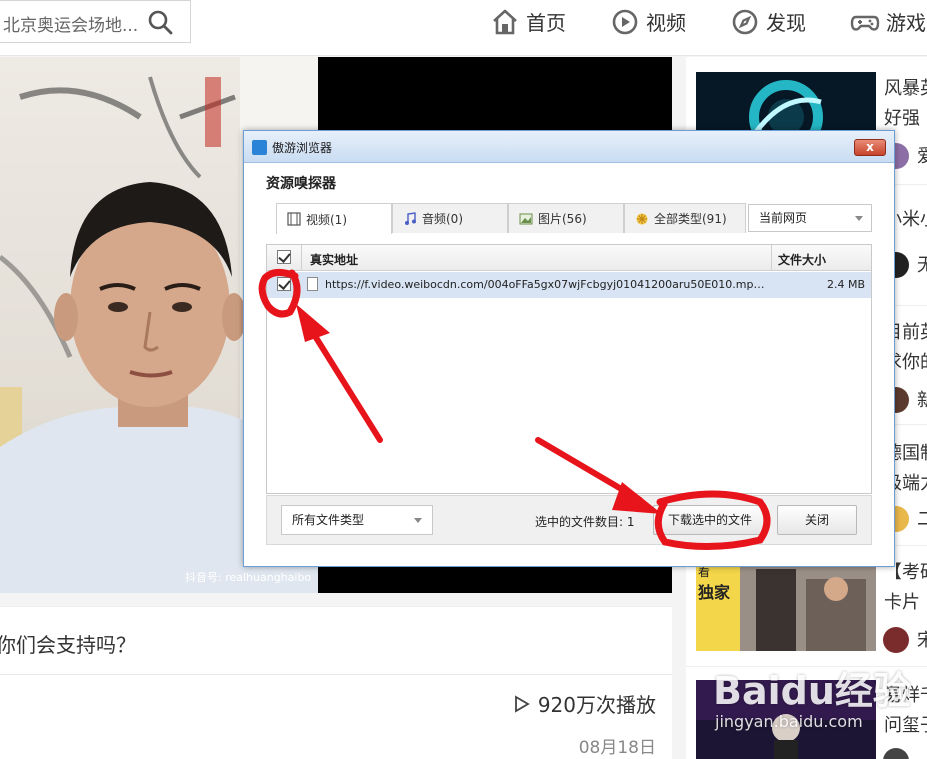 Image resolution: width=927 pixels, height=759 pixels. What do you see at coordinates (68, 645) in the screenshot?
I see `post-title: 你们会支持吗？` at bounding box center [68, 645].